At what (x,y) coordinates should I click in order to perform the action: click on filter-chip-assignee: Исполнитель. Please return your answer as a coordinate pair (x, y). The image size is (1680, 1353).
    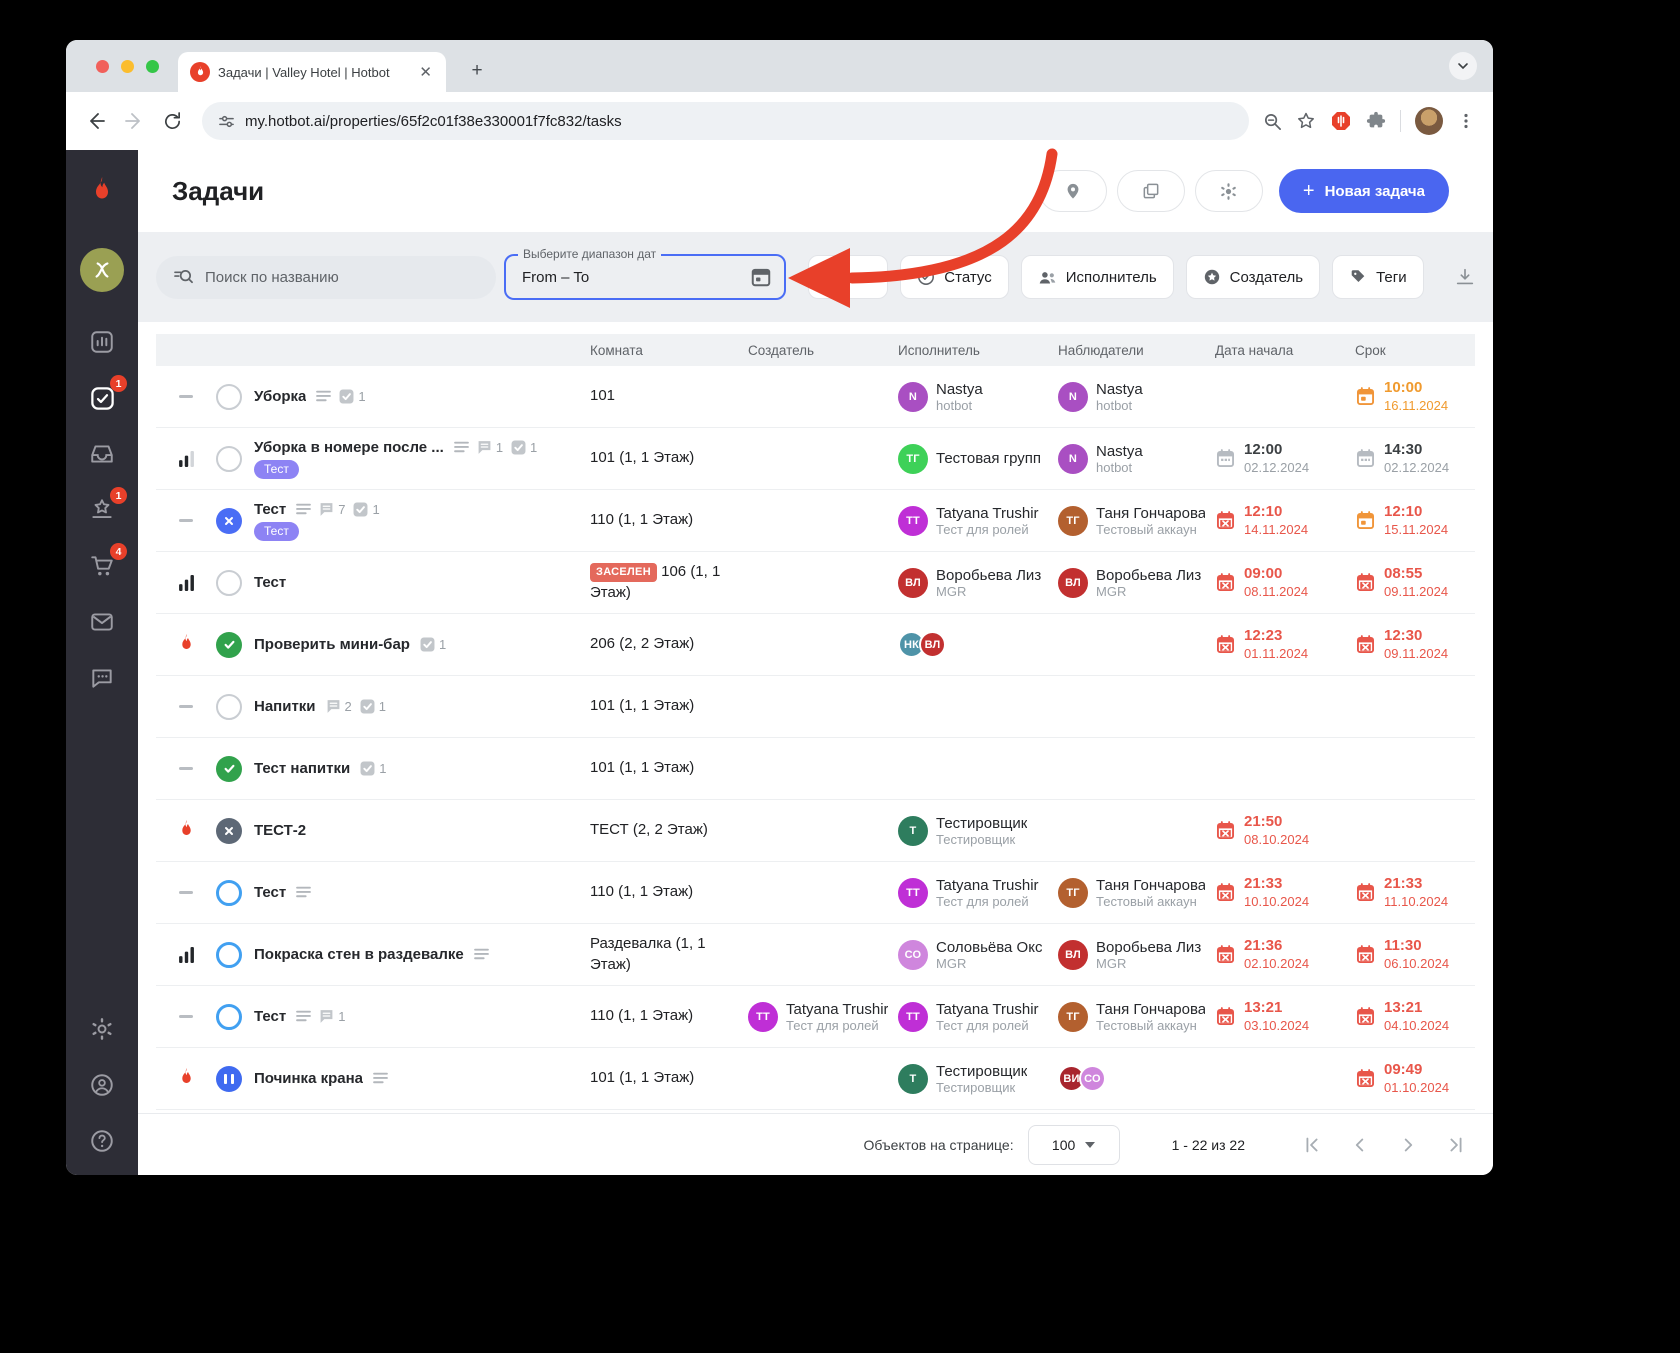
    Looking at the image, I should click on (1097, 277).